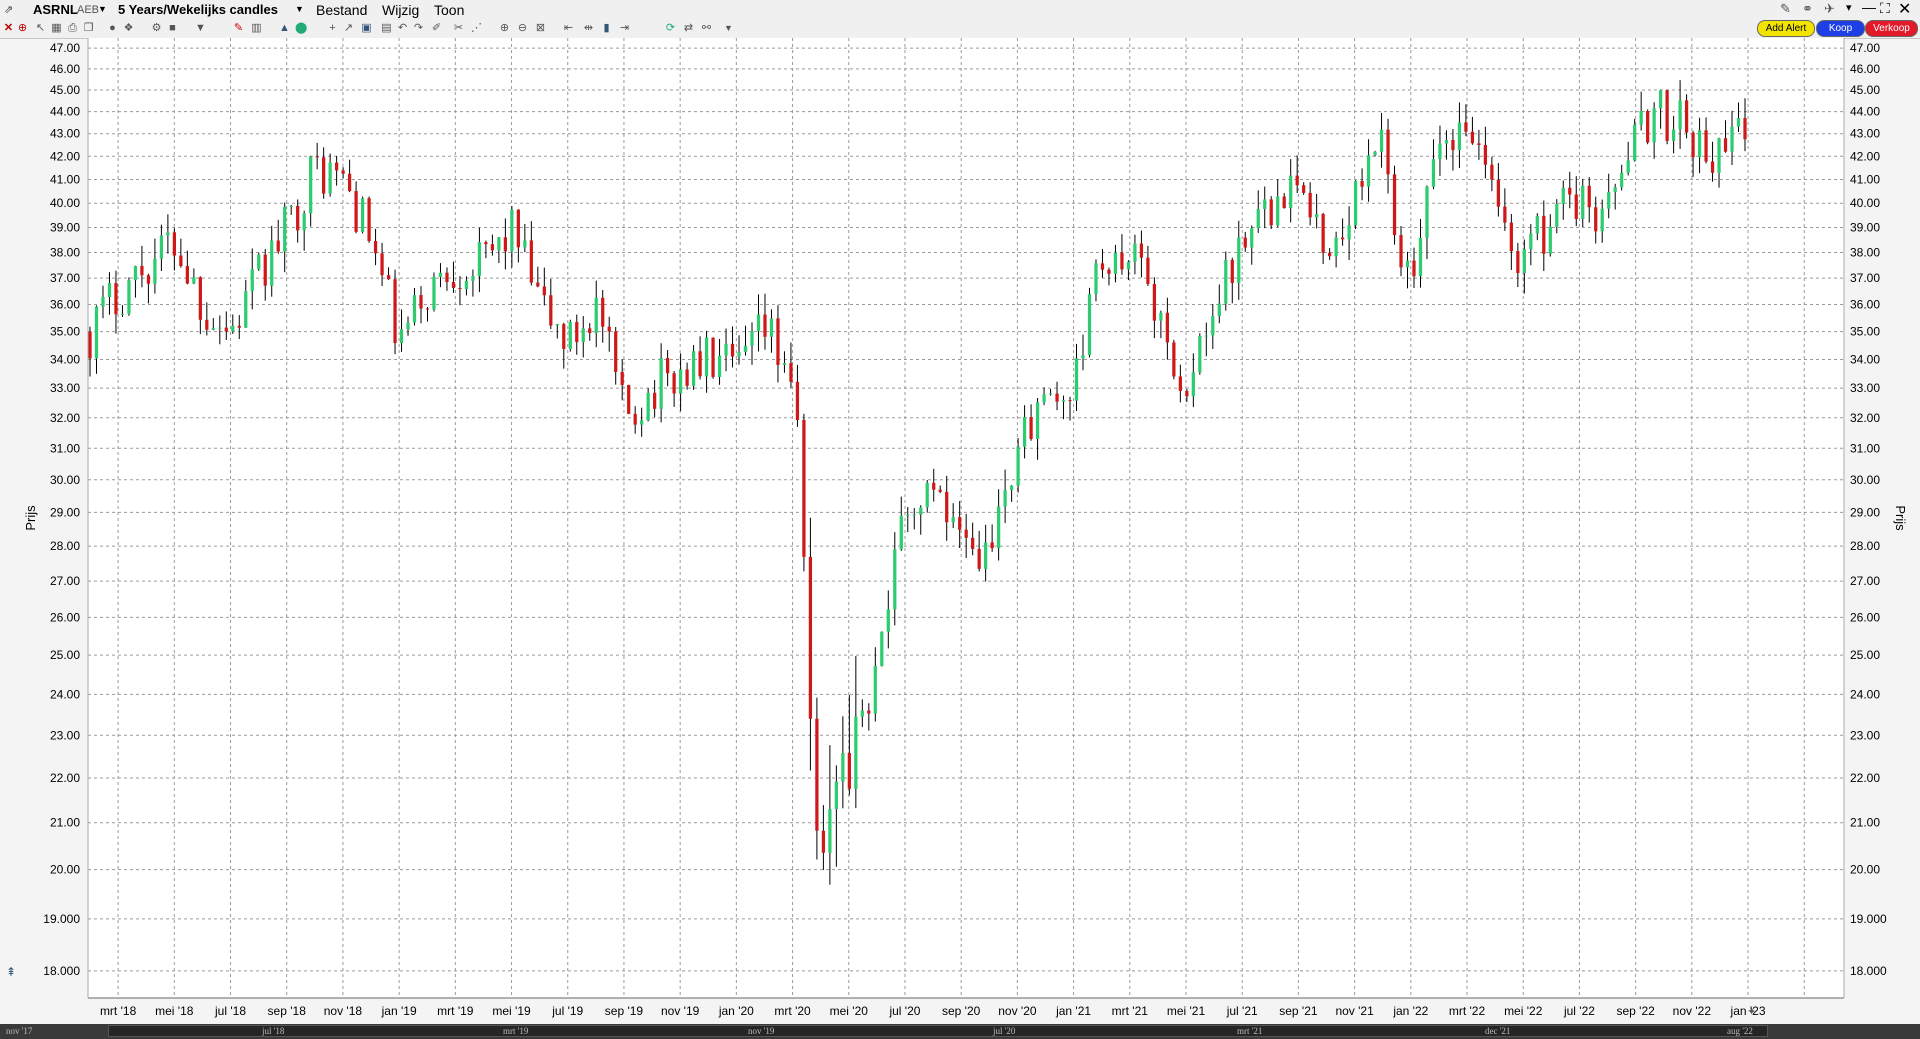 The image size is (1920, 1039). I want to click on menu-wijzig: Wijzig, so click(400, 10).